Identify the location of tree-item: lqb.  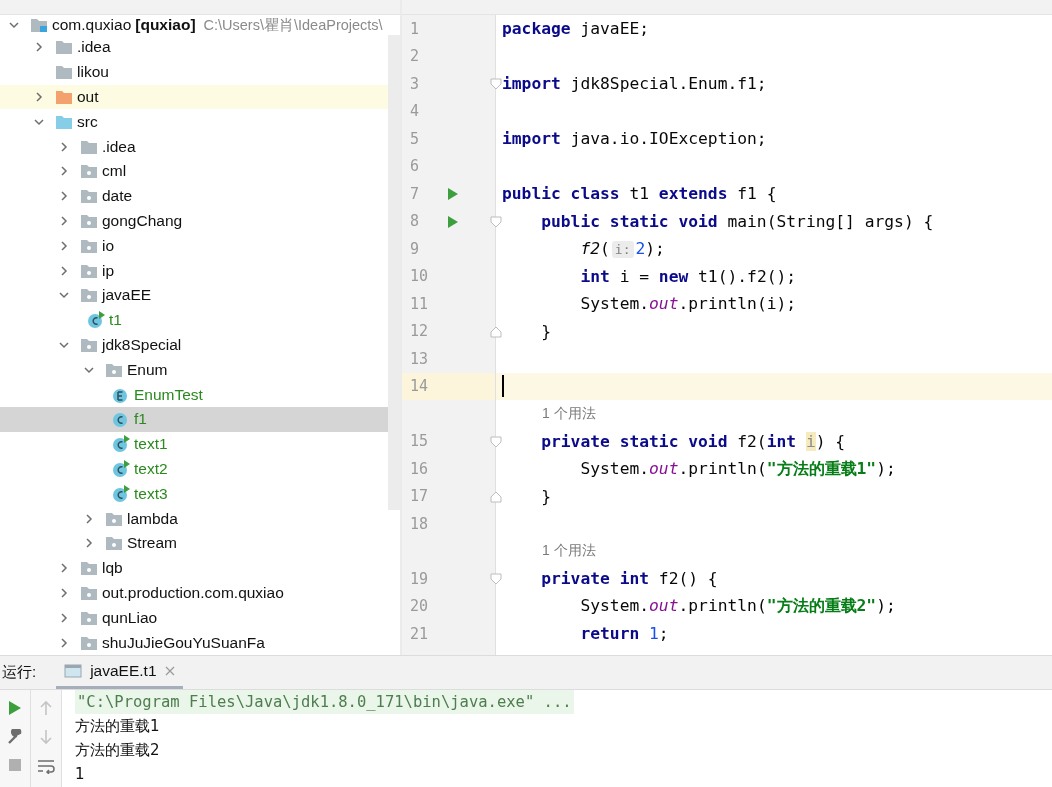
(194, 568).